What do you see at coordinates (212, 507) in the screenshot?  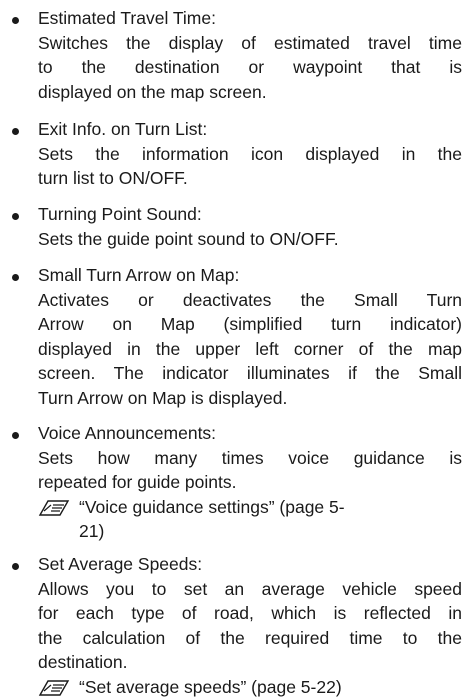 I see `cross-reference-text: “Voice guidance settings” (page 5-` at bounding box center [212, 507].